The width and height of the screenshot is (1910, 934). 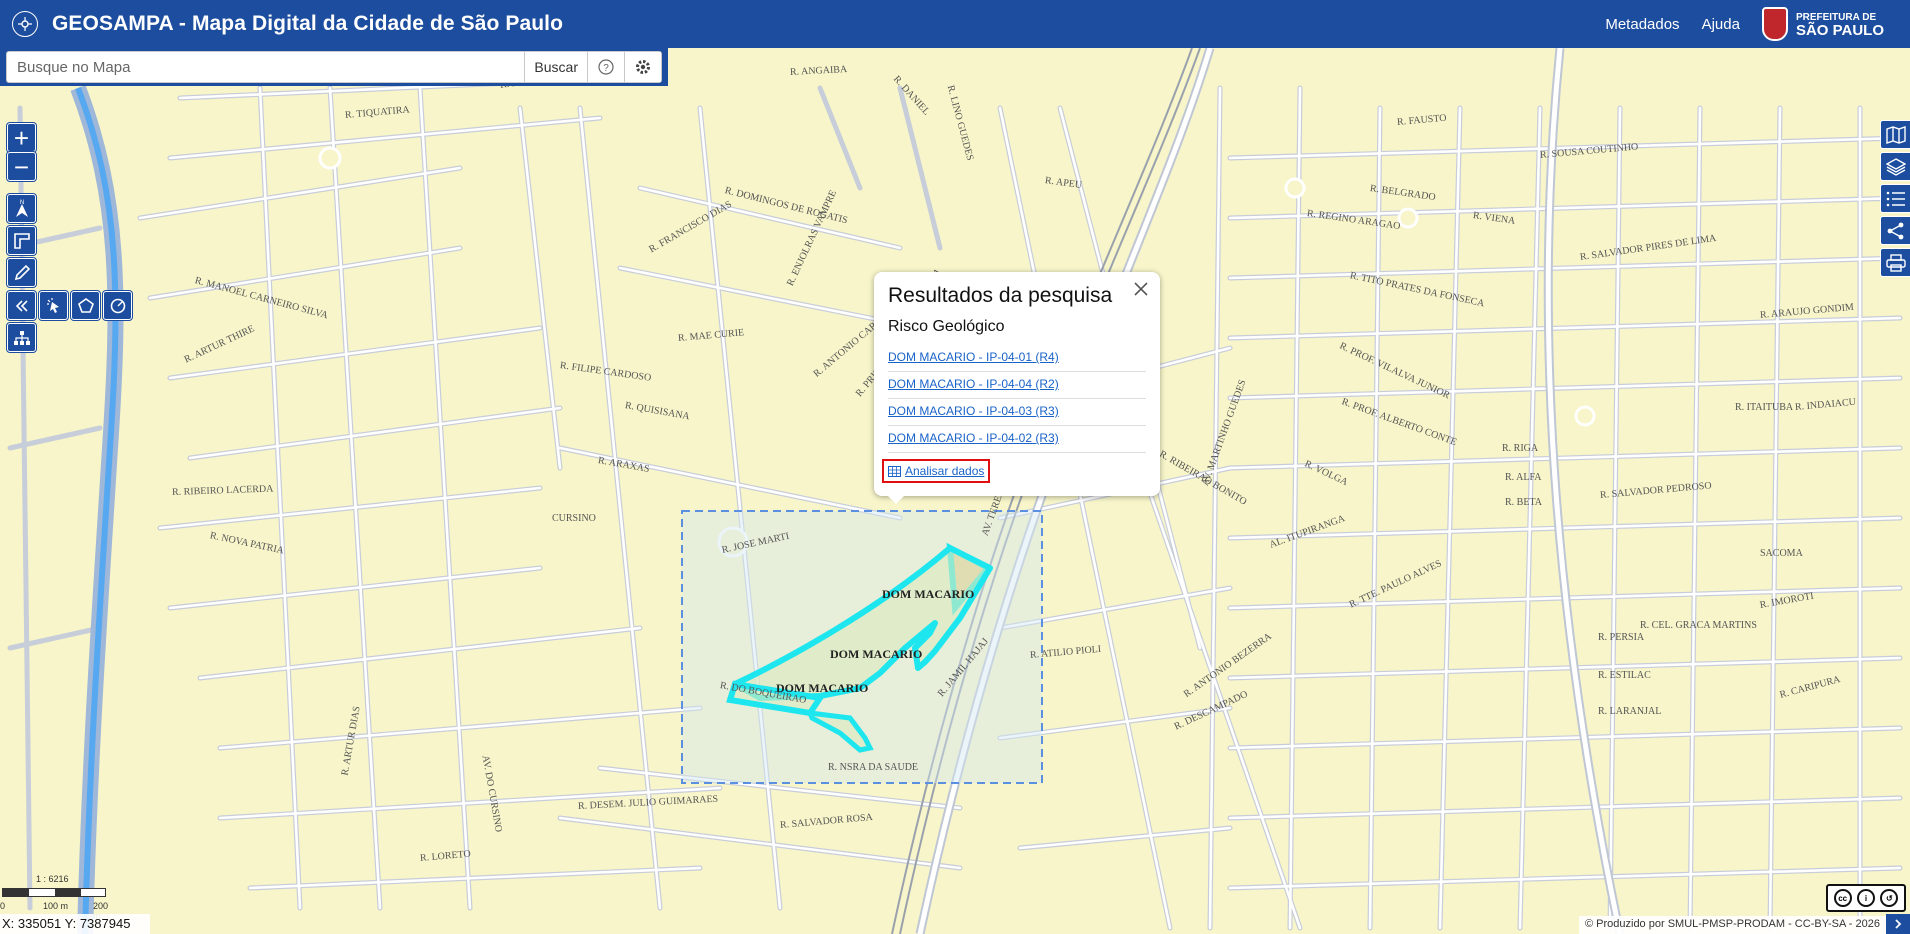 What do you see at coordinates (1774, 24) in the screenshot?
I see `crest-icon` at bounding box center [1774, 24].